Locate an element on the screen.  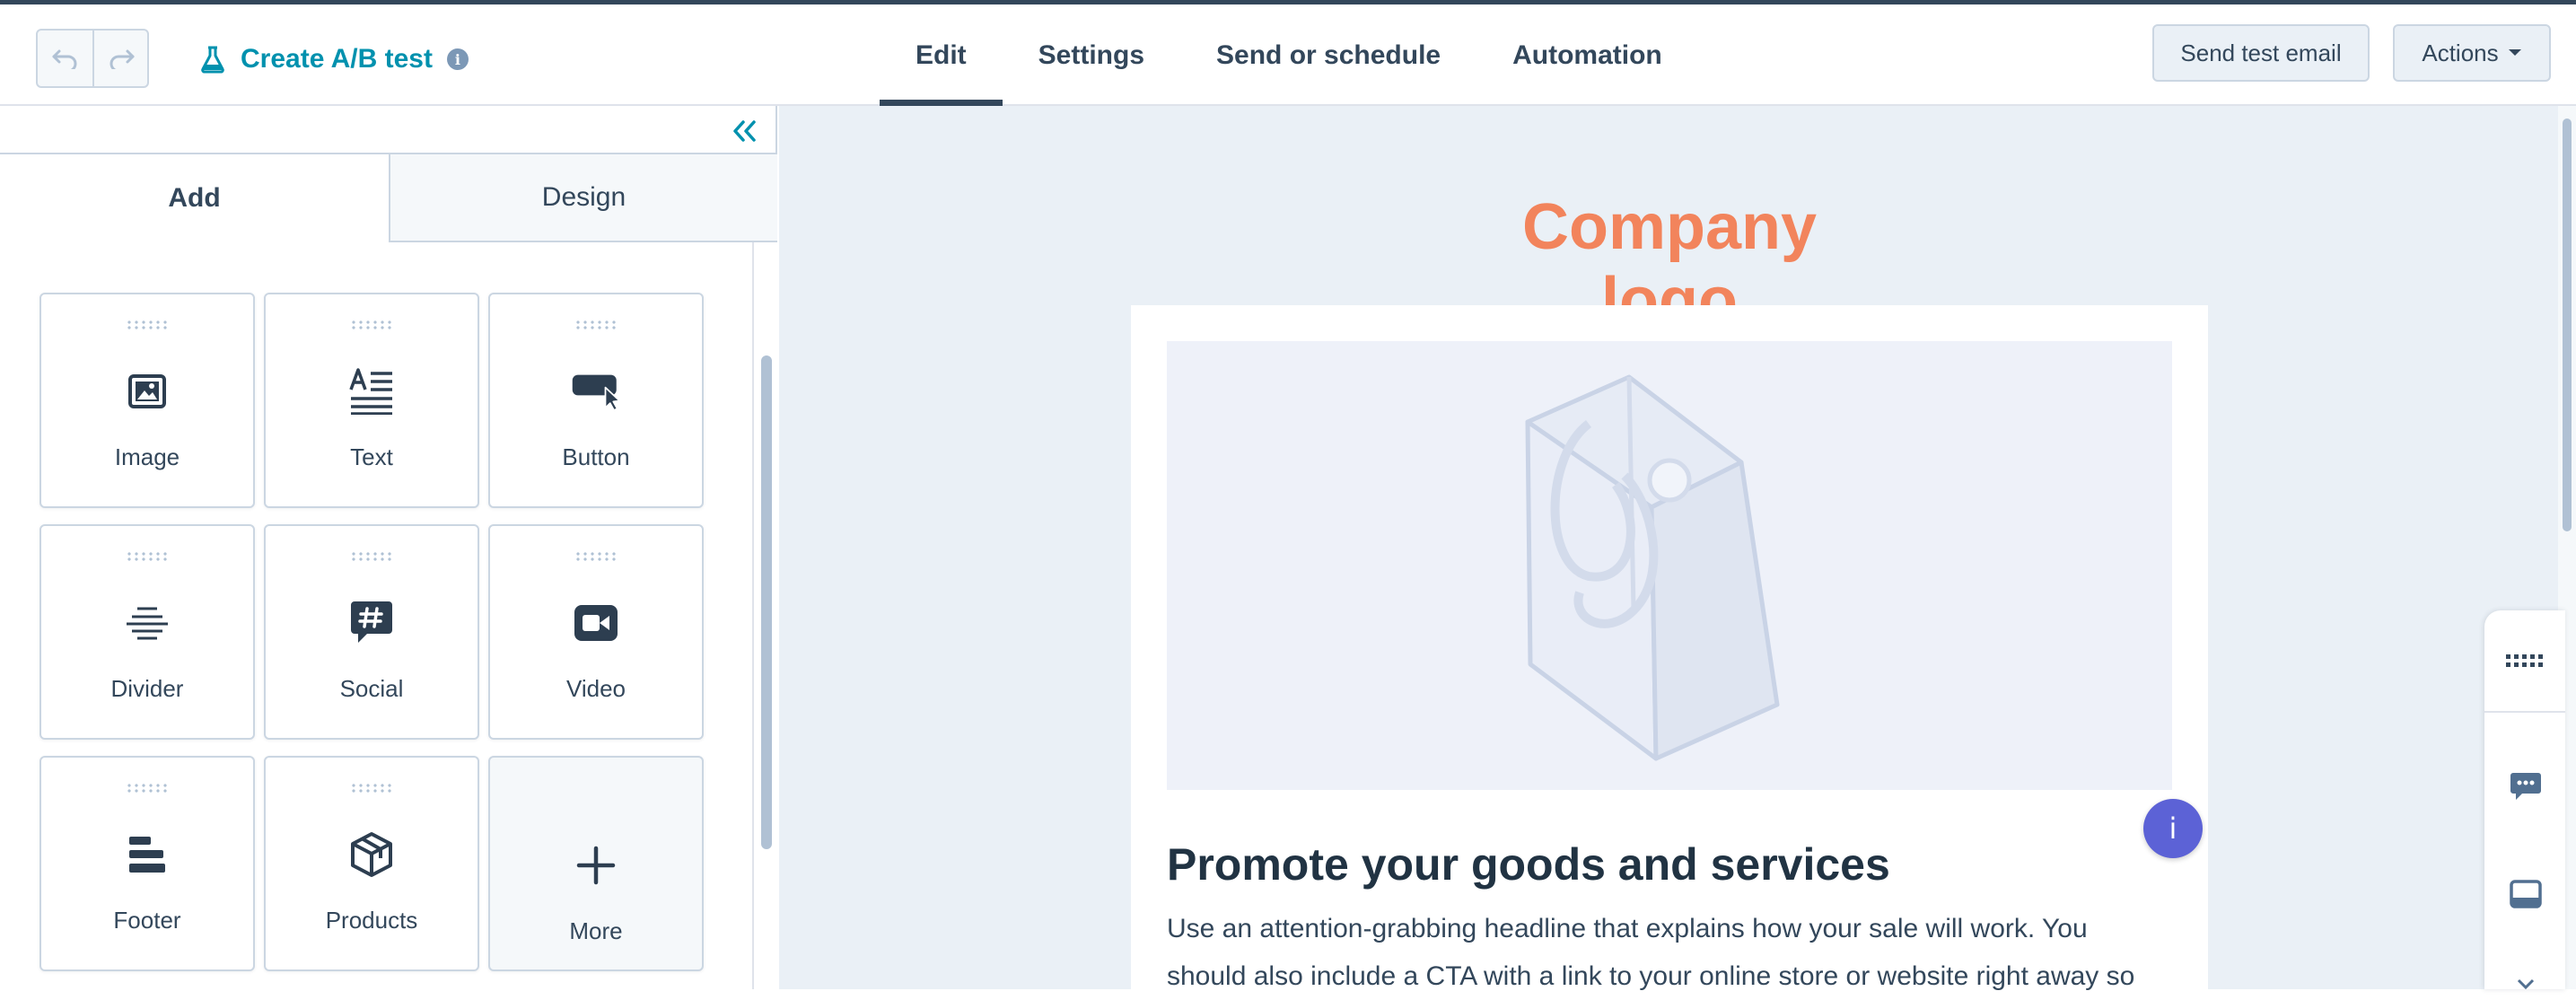
module-label-divider: Divider is located at coordinates (147, 688).